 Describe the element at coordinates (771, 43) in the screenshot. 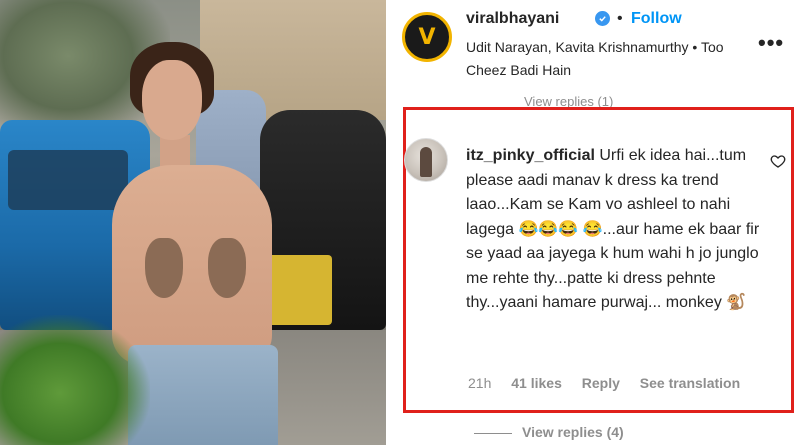

I see `more-options-icon: •••` at that location.